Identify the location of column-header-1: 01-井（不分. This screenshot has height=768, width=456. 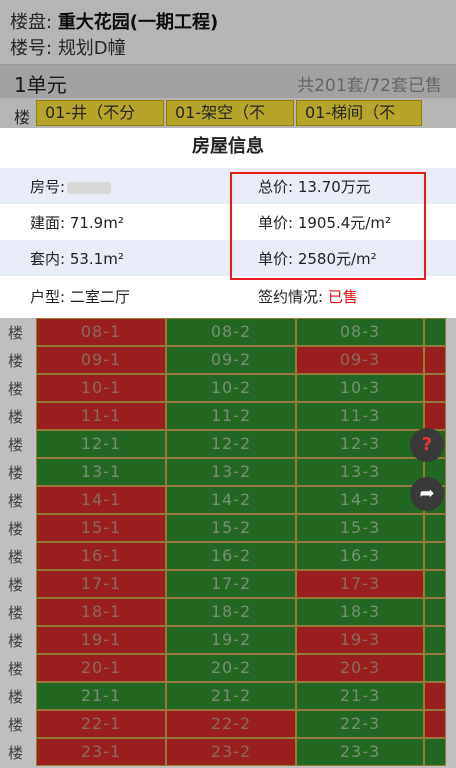
(100, 113).